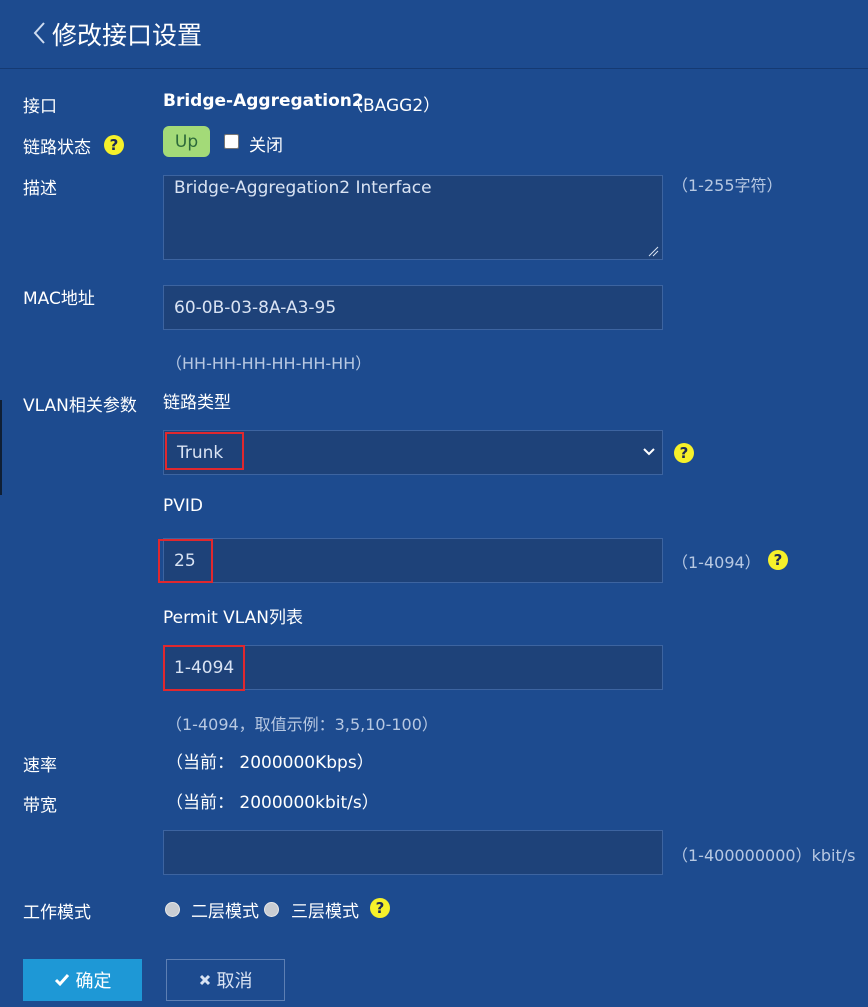 The image size is (868, 1007). What do you see at coordinates (413, 217) in the screenshot?
I see `description-textarea: Bridge-Aggregation2 Interface` at bounding box center [413, 217].